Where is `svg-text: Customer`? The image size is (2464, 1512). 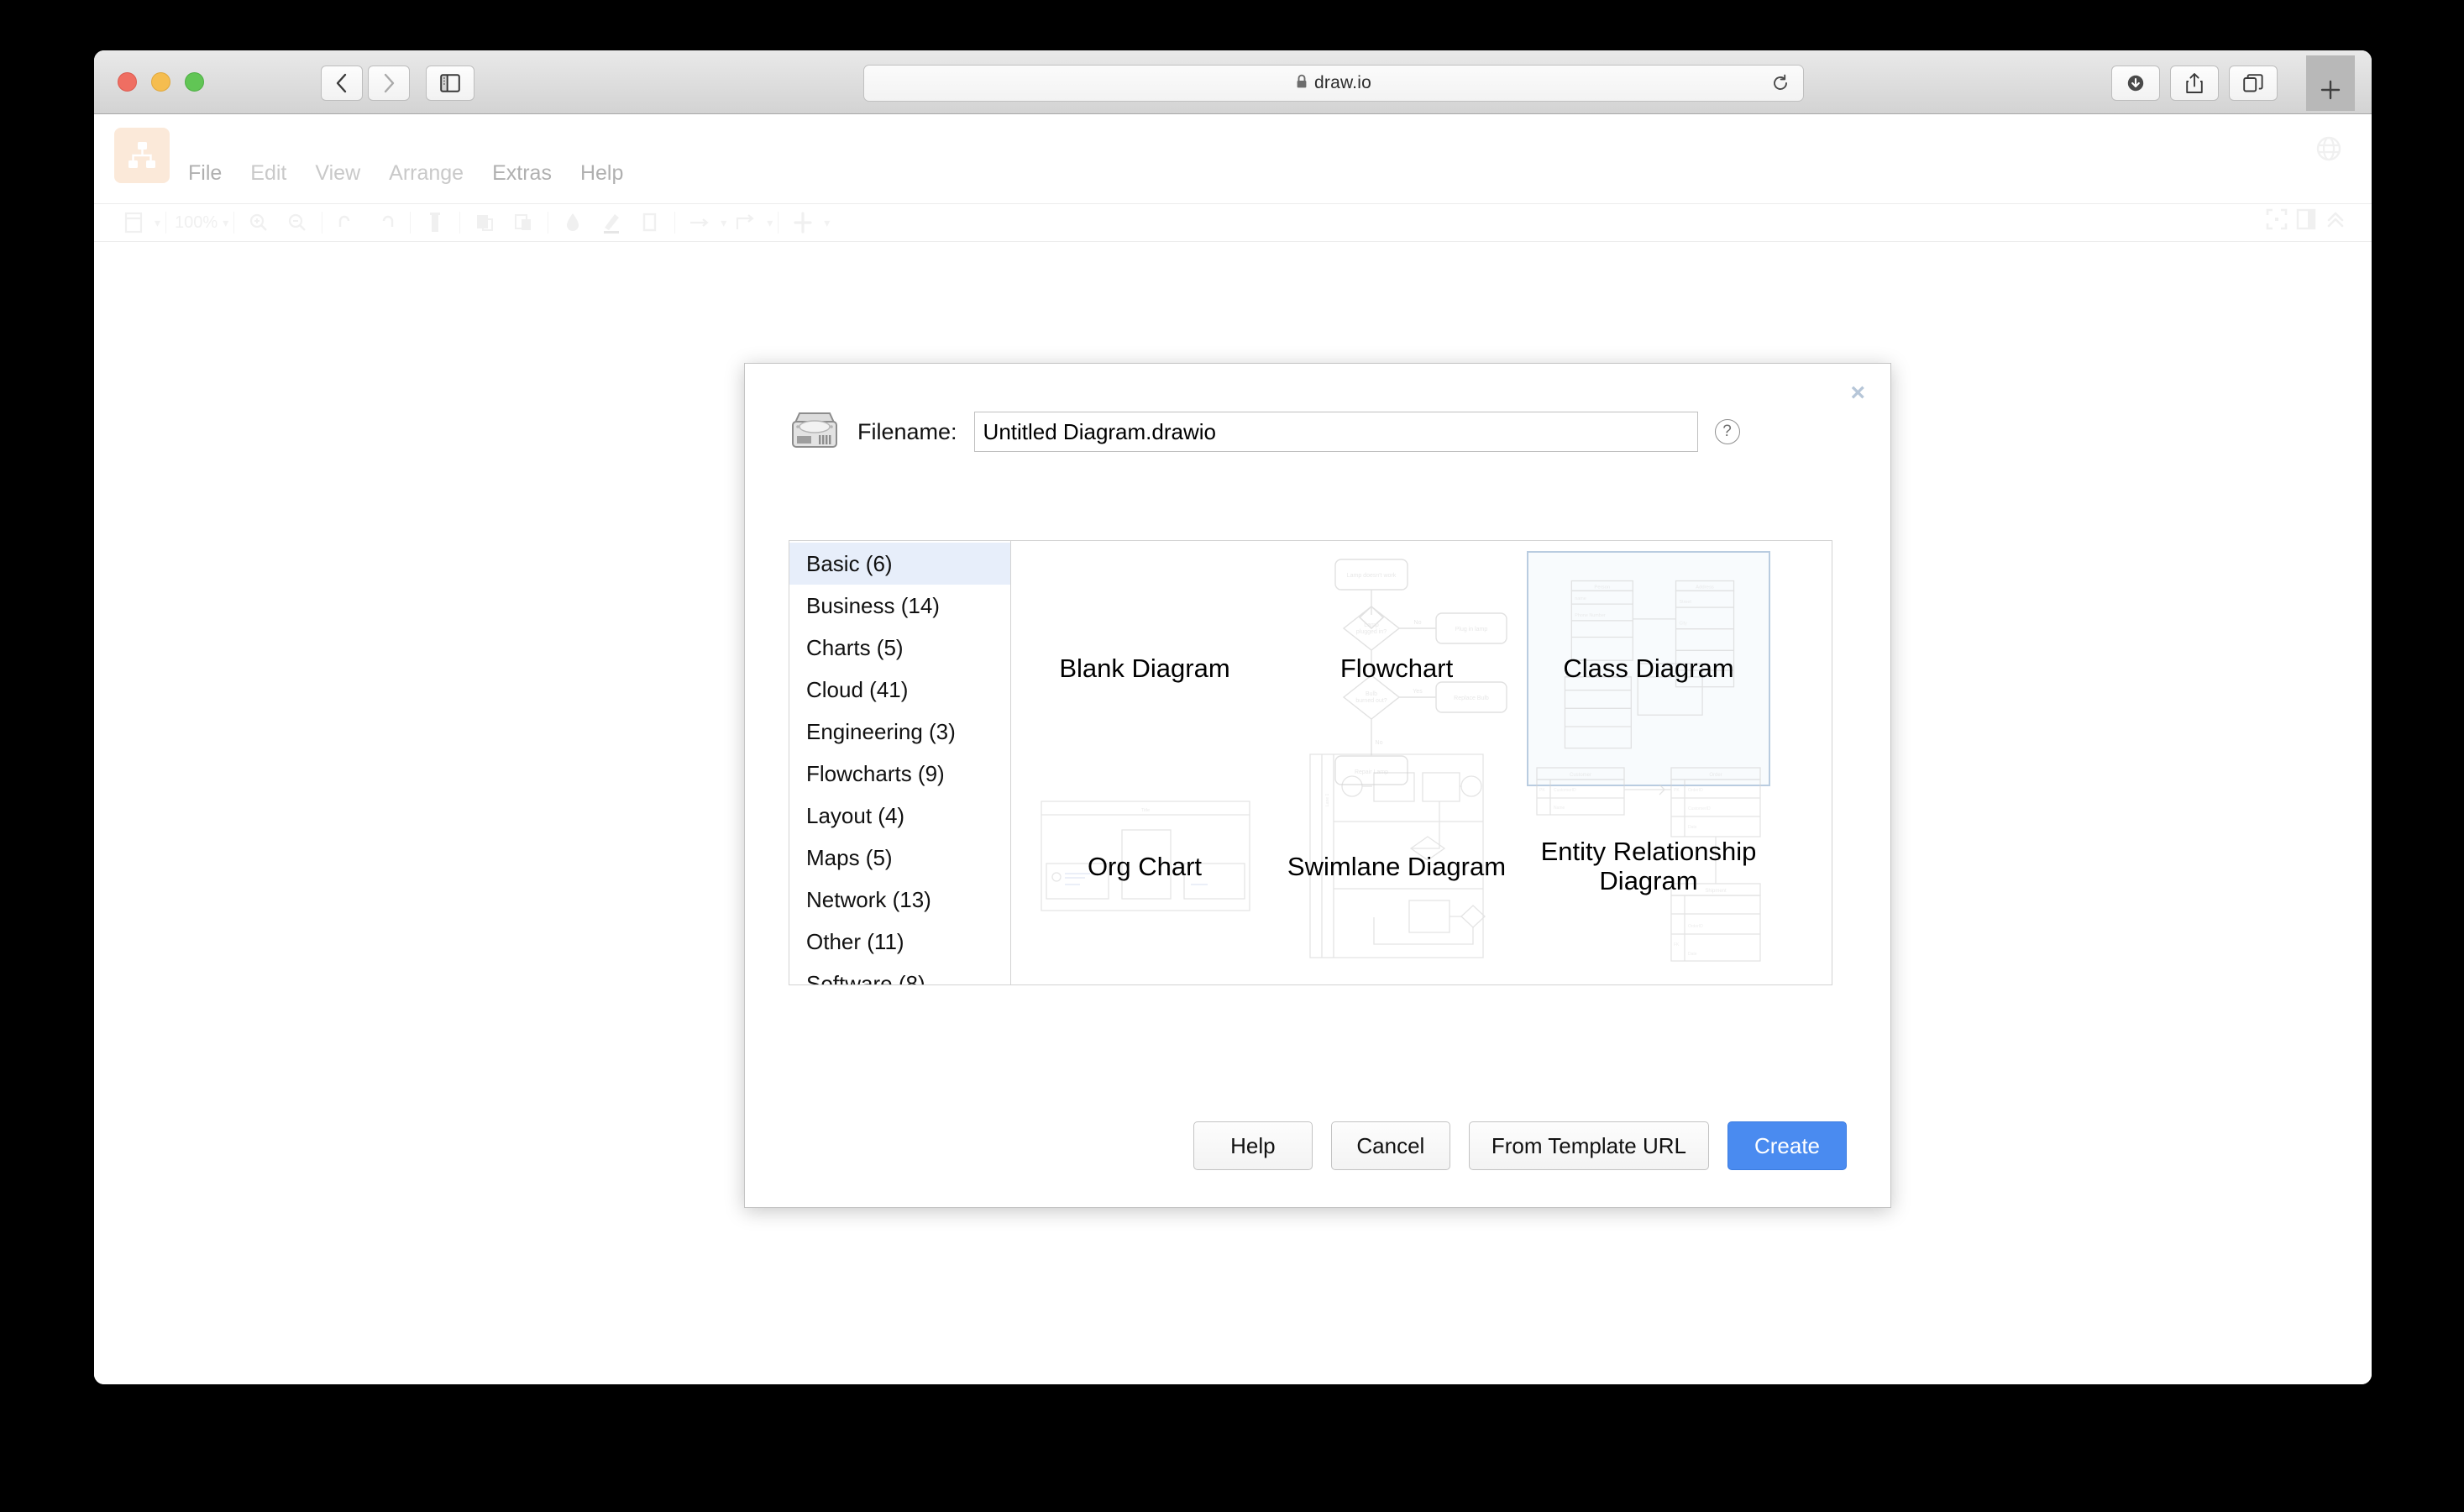
svg-text: Customer is located at coordinates (1580, 775).